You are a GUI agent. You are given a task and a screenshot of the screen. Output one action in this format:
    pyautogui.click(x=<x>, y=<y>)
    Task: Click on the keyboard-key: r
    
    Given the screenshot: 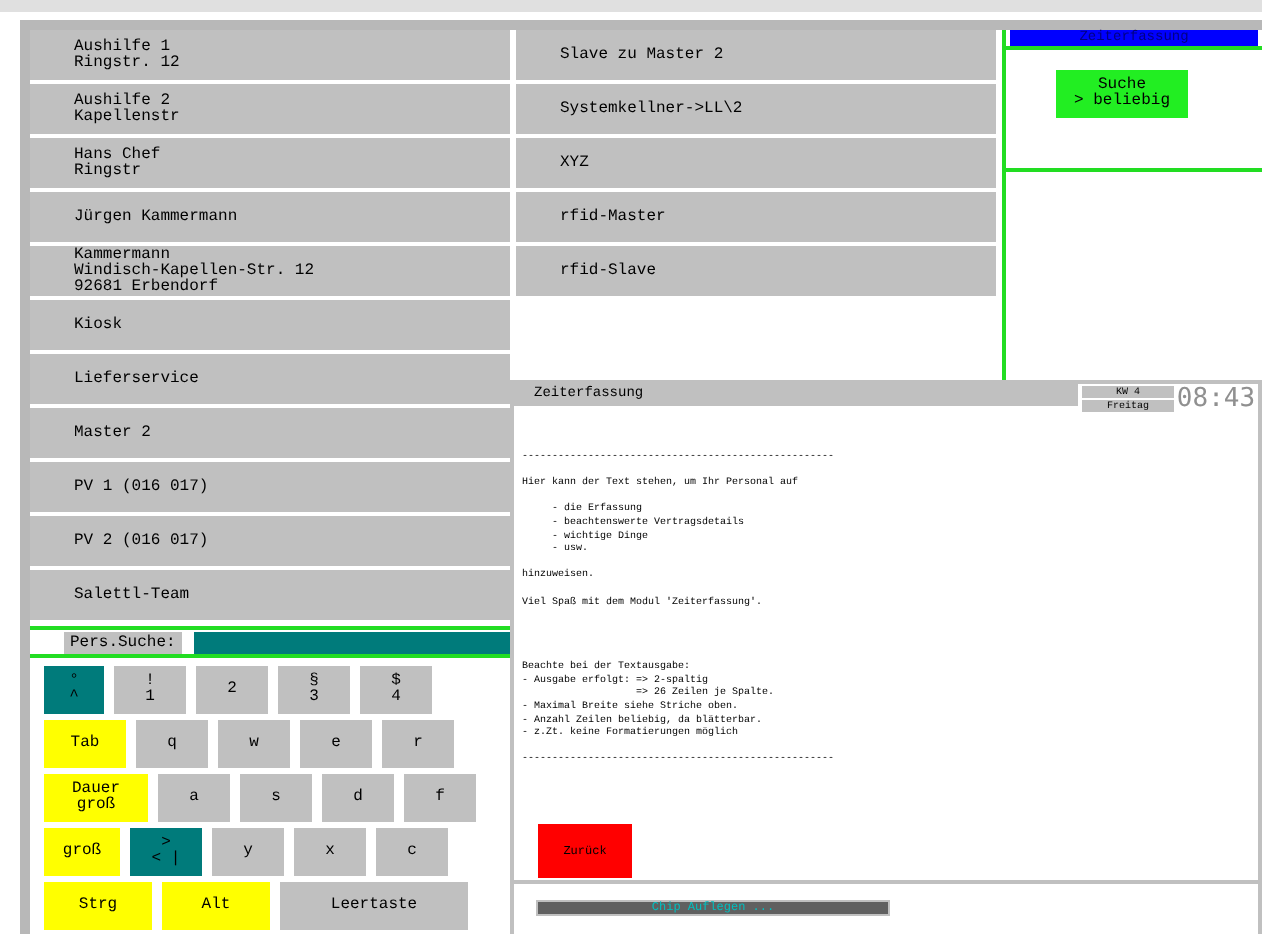 What is the action you would take?
    pyautogui.click(x=418, y=744)
    